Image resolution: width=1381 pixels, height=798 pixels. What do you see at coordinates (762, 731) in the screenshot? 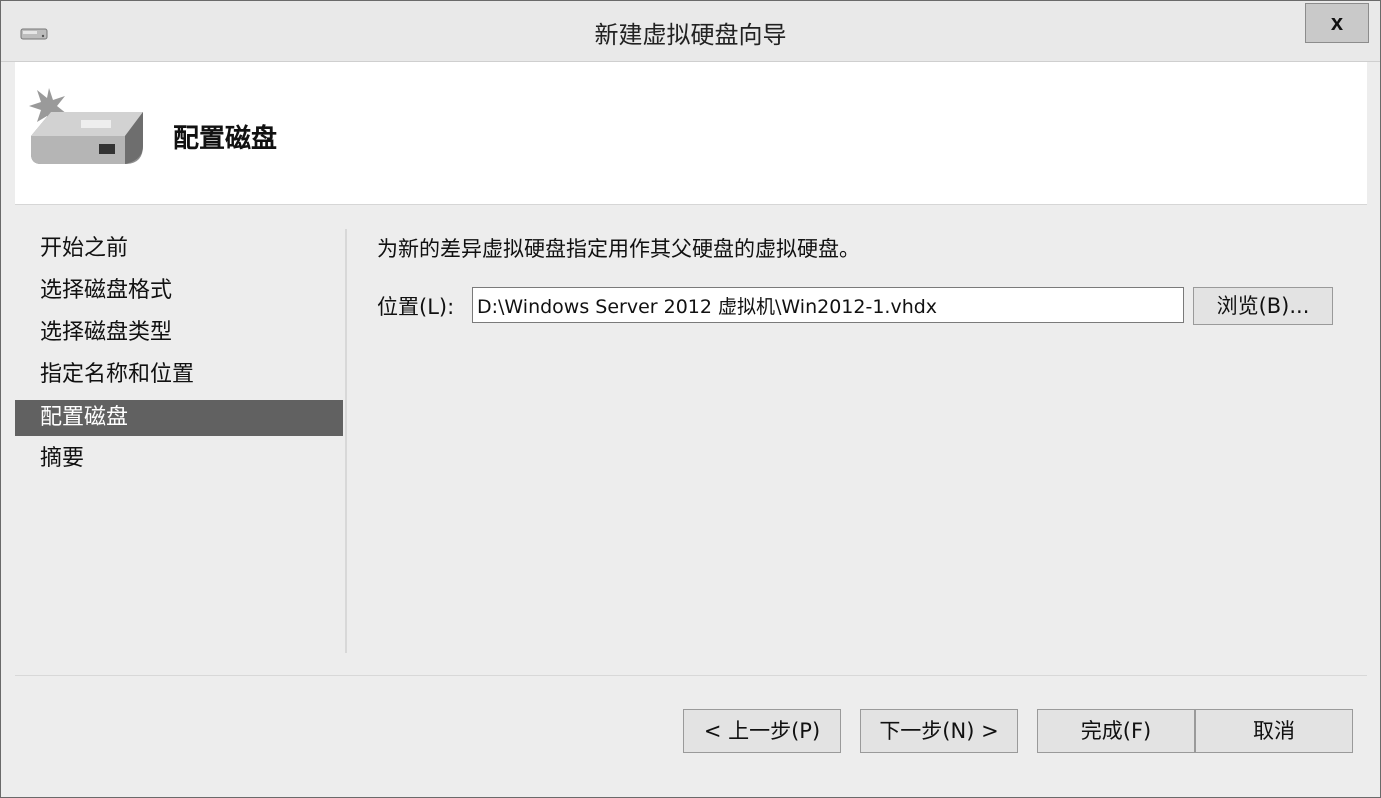
I see `previous-button: < 上一步(P)` at bounding box center [762, 731].